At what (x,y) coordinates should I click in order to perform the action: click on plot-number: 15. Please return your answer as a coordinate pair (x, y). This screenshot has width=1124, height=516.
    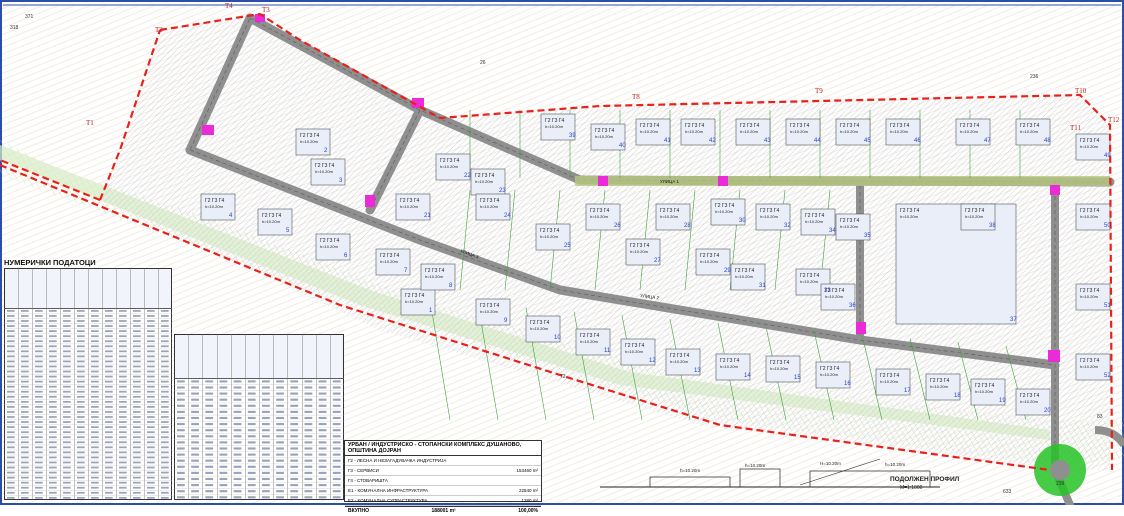
    Looking at the image, I should click on (797, 378).